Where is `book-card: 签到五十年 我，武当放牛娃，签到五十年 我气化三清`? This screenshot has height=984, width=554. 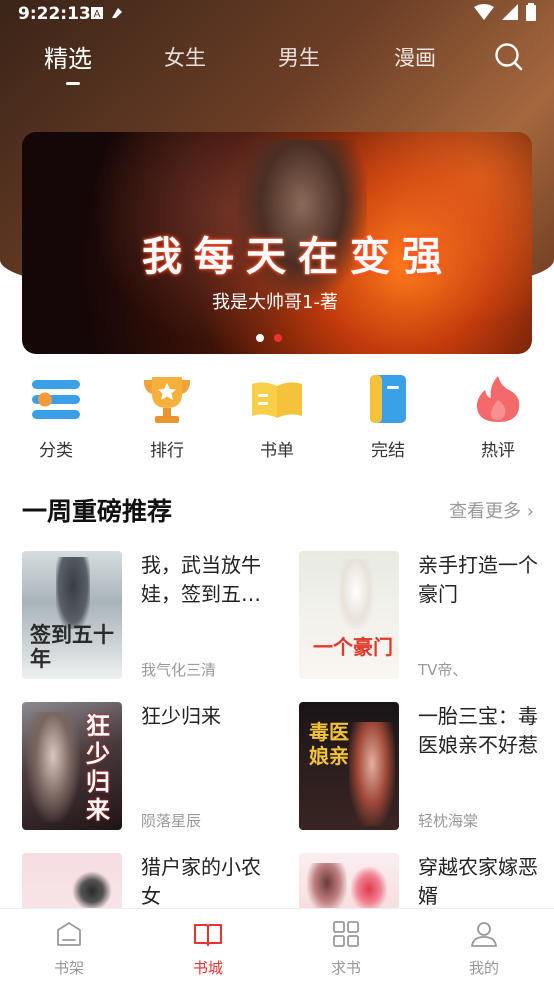 book-card: 签到五十年 我，武当放牛娃，签到五十年 我气化三清 is located at coordinates (147, 616).